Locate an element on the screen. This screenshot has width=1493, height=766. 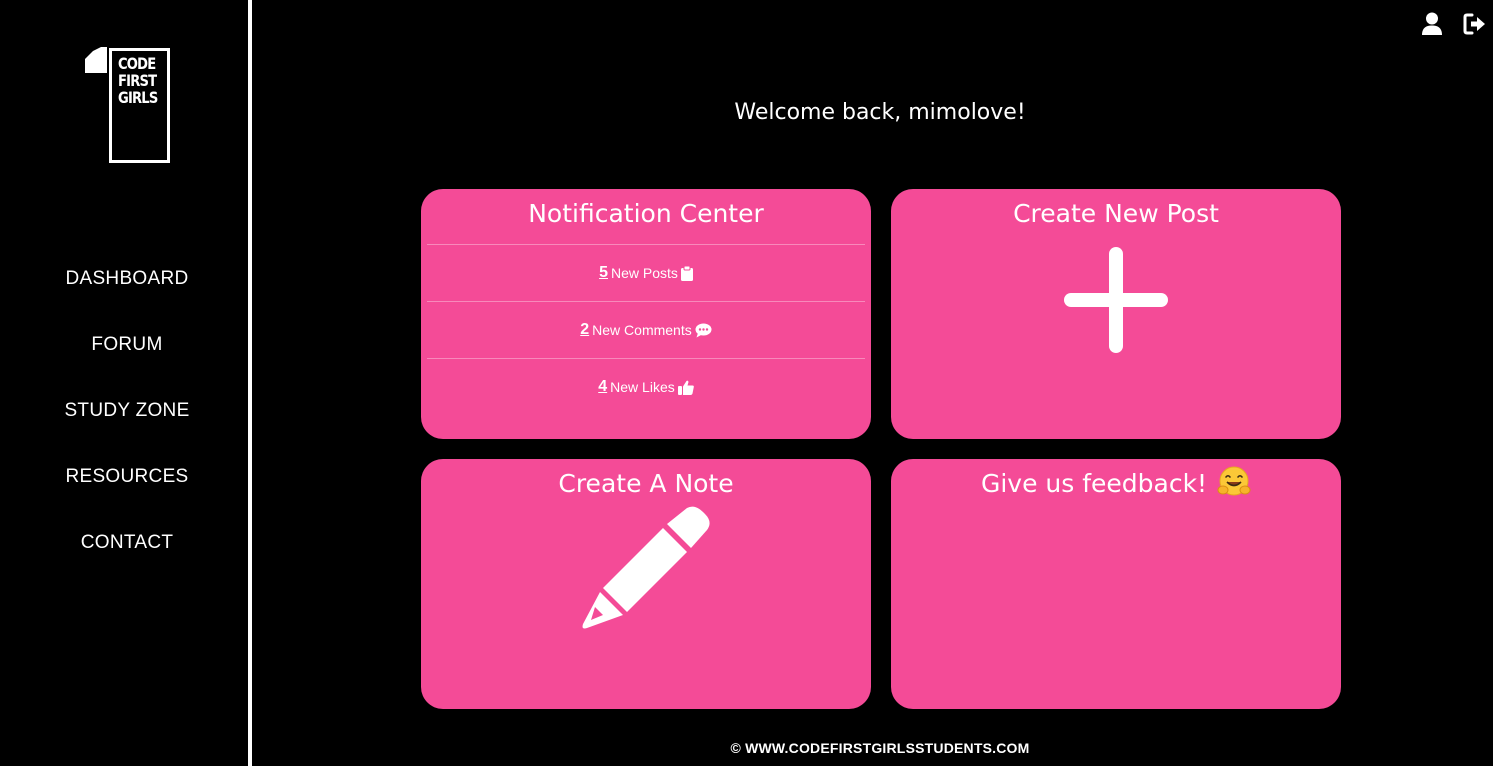
code-first-girls-logo: CODE FIRST GIRLS is located at coordinates (127, 105).